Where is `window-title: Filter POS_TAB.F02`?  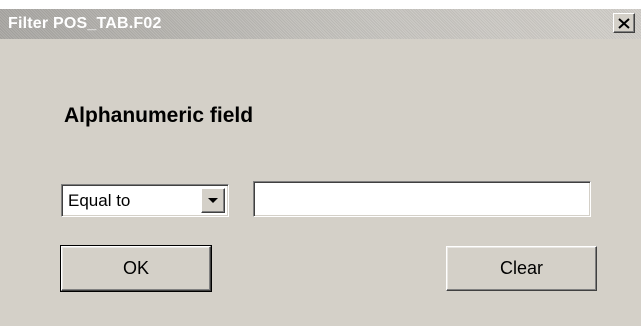
window-title: Filter POS_TAB.F02 is located at coordinates (85, 23).